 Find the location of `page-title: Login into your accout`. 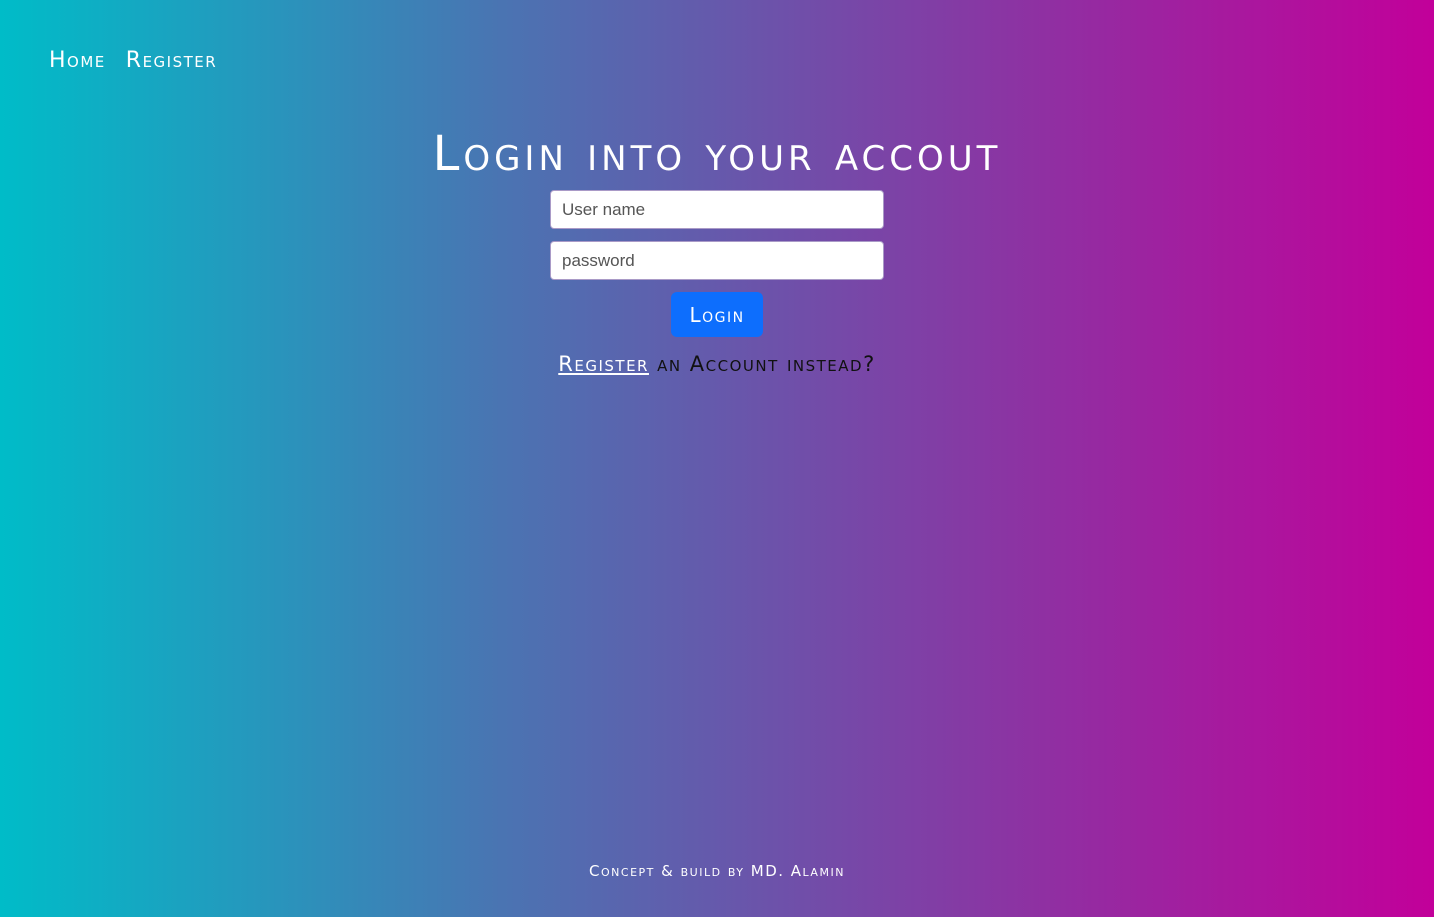

page-title: Login into your accout is located at coordinates (717, 154).